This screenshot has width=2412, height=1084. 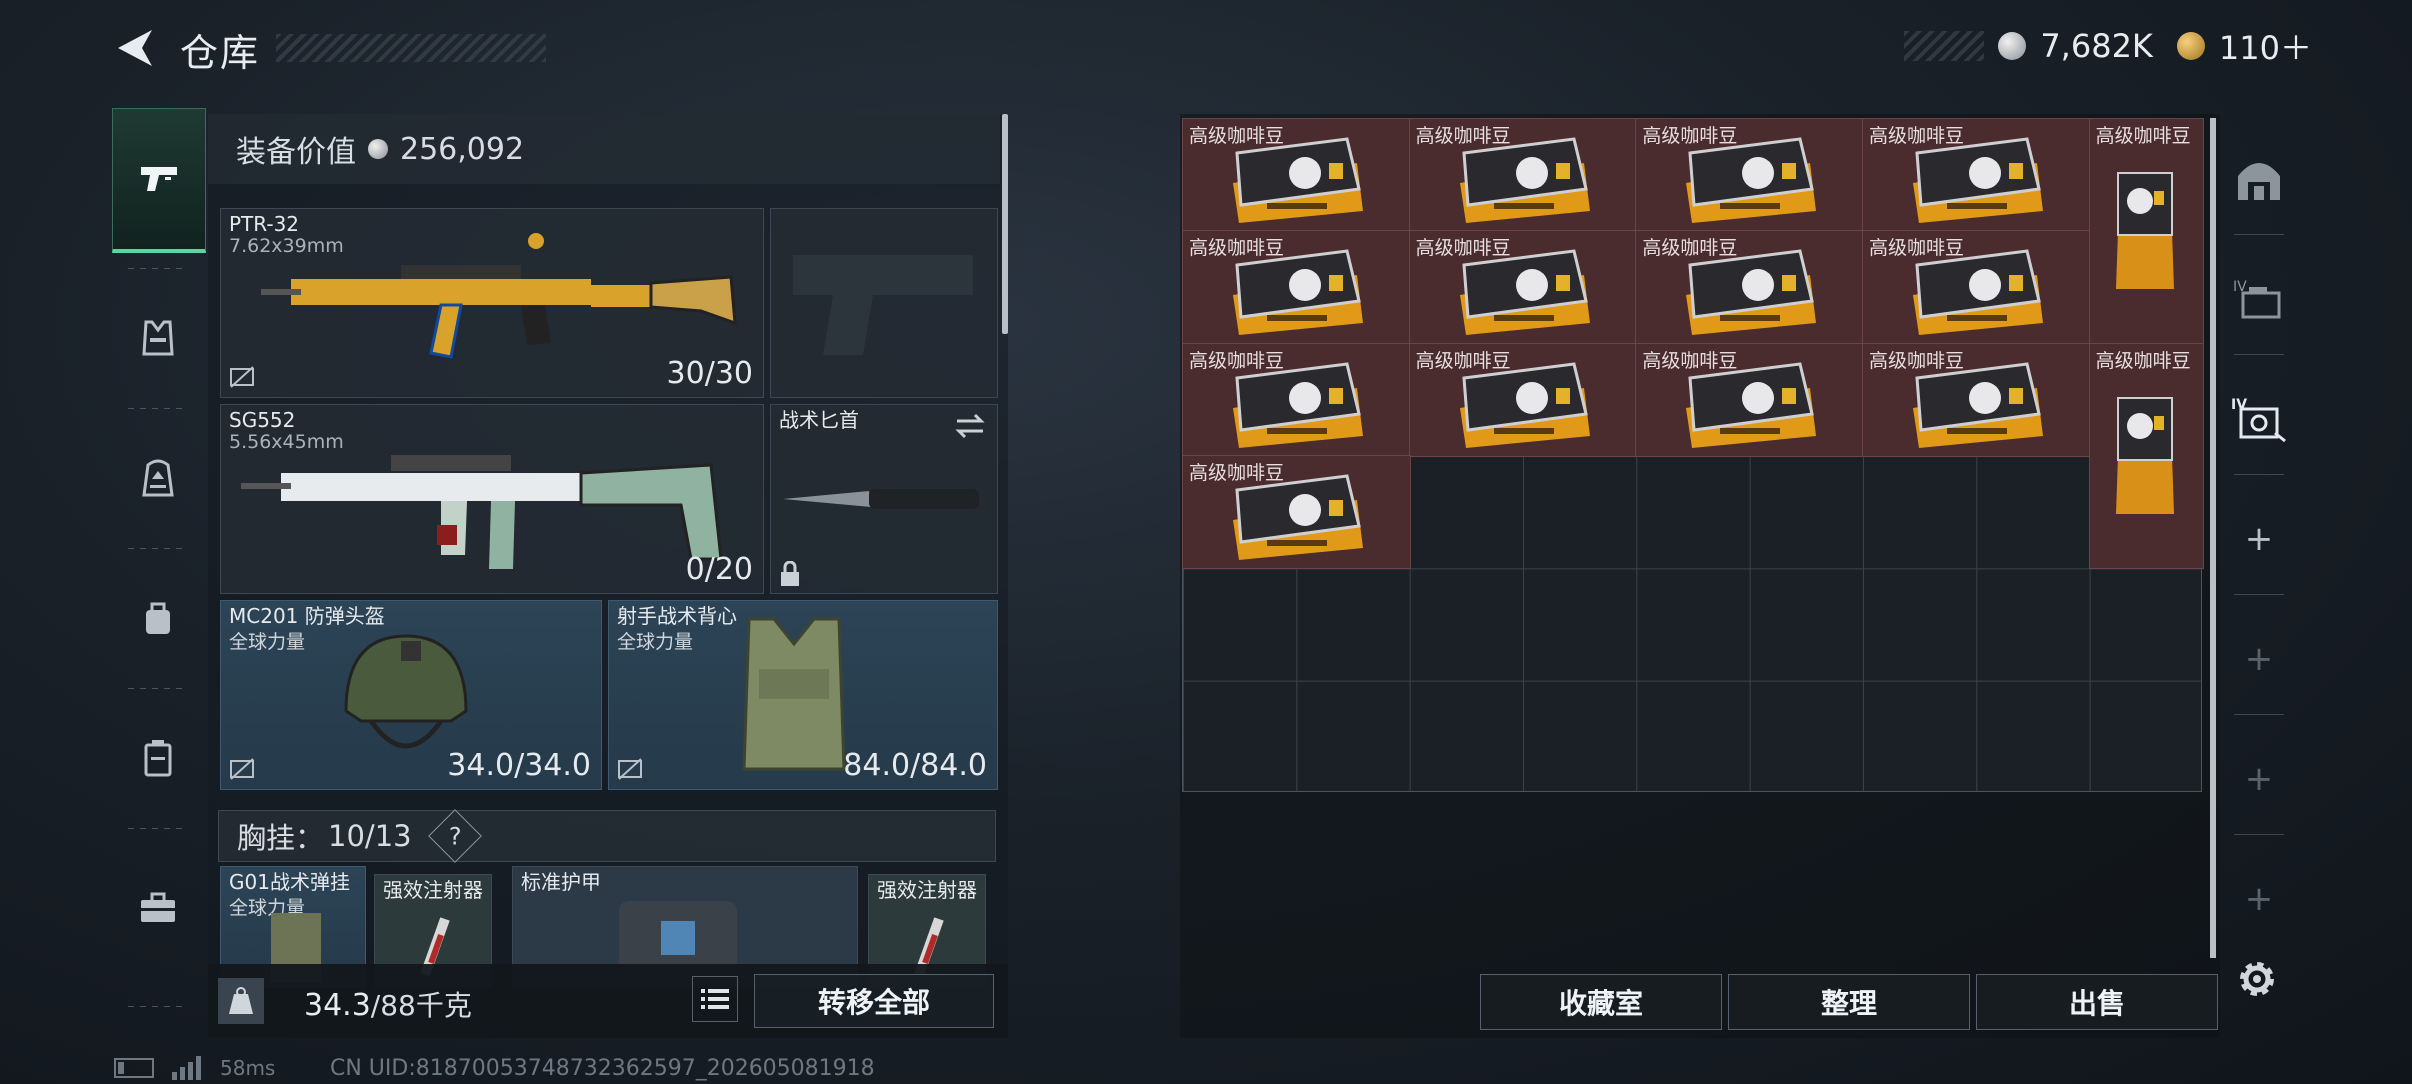 What do you see at coordinates (411, 695) in the screenshot?
I see `helmet-slot: MC201 防弹头盔 全球力量 34.0/34.0` at bounding box center [411, 695].